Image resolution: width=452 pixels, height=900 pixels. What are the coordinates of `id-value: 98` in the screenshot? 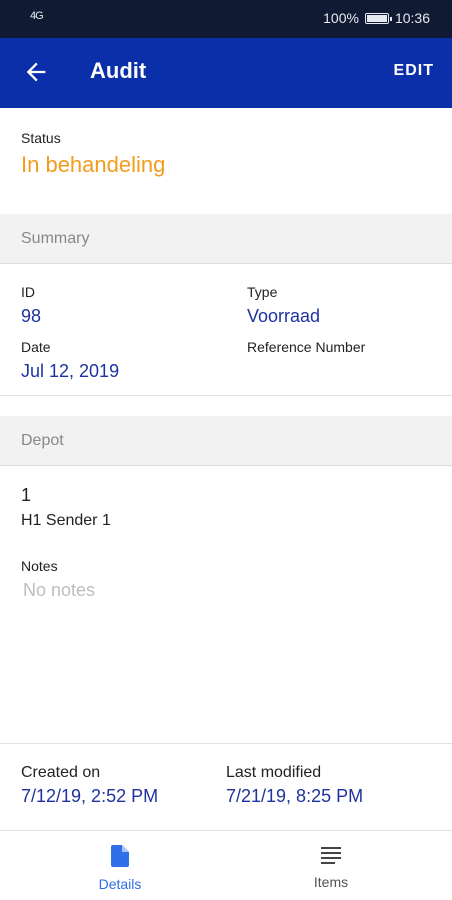 It's located at (31, 316).